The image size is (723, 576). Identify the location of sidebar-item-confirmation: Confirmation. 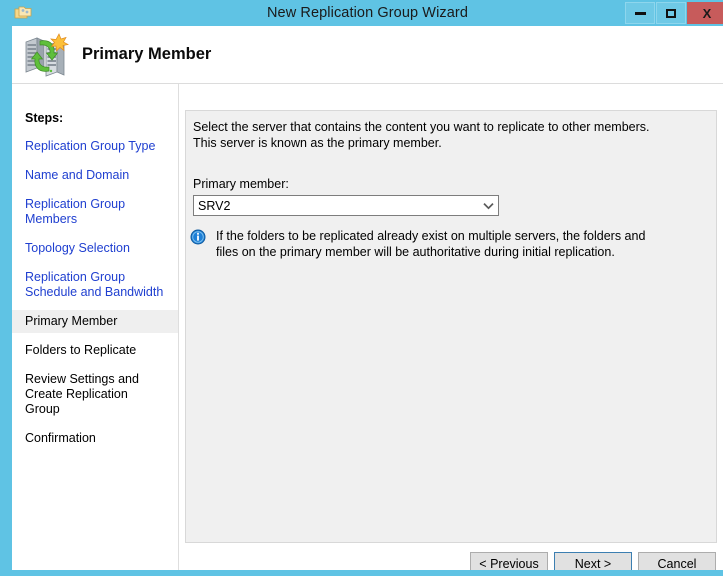
(60, 438).